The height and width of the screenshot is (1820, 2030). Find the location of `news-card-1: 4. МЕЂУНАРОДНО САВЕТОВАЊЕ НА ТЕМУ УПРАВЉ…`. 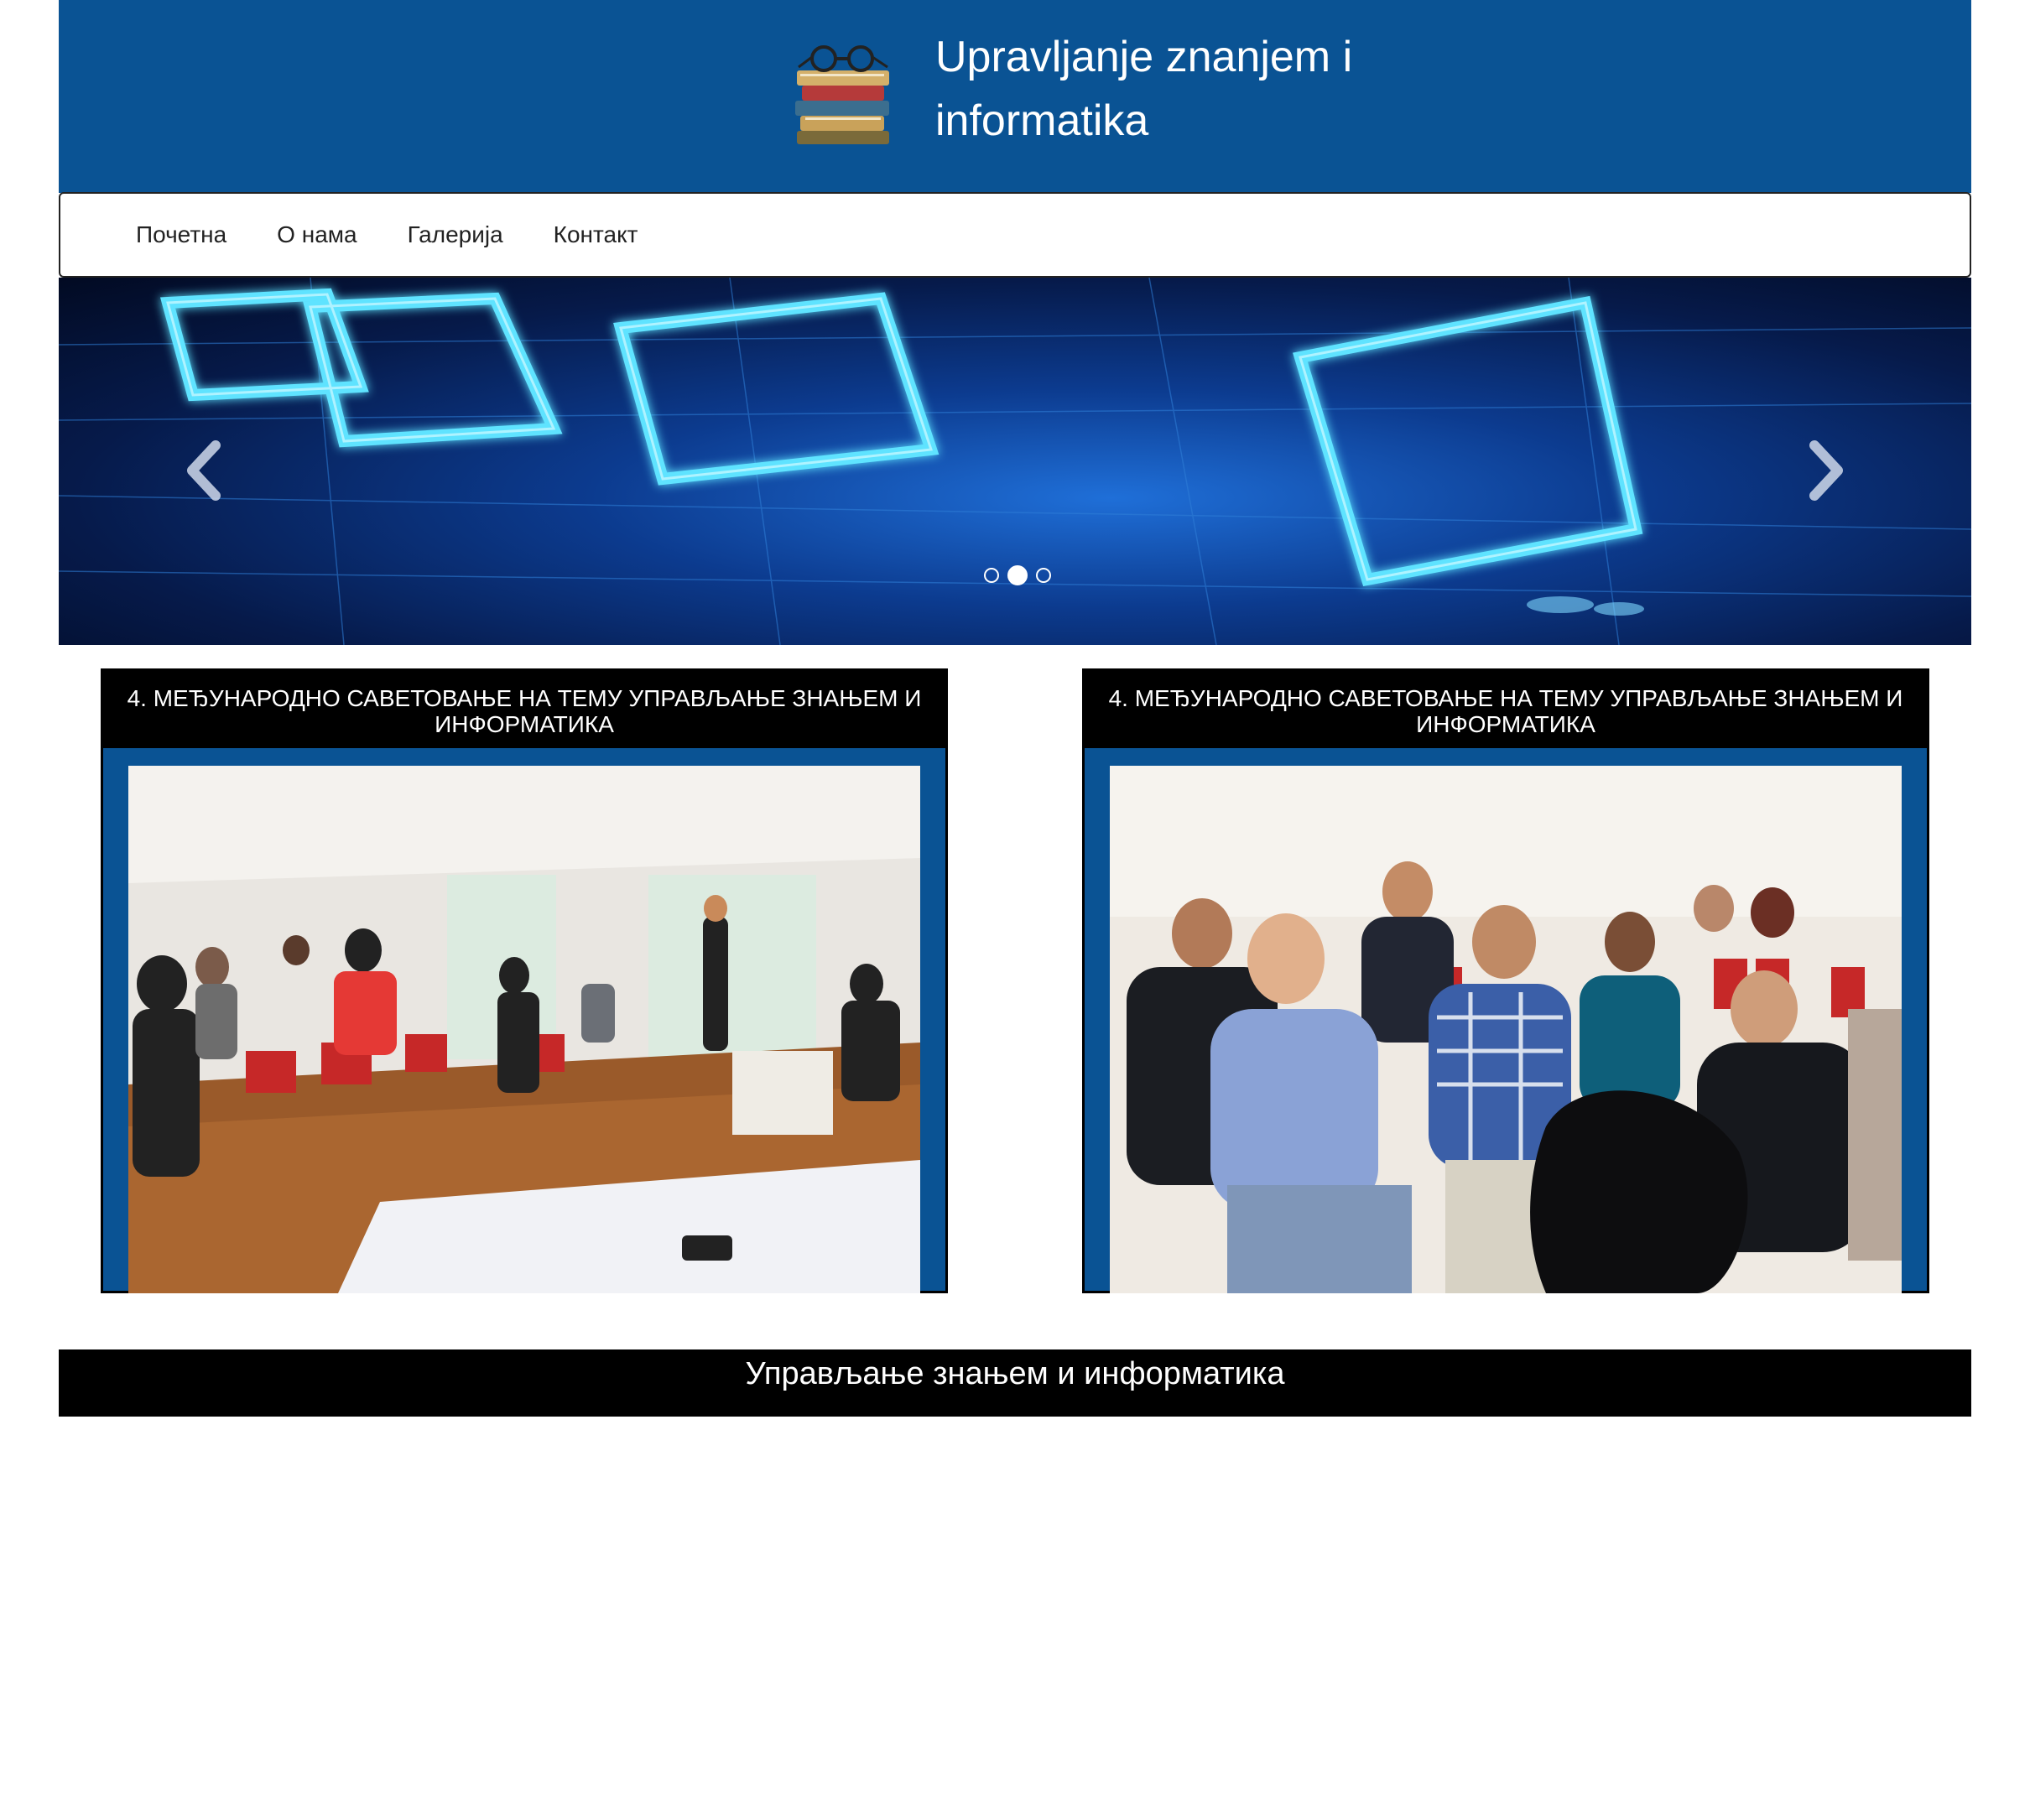

news-card-1: 4. МЕЂУНАРОДНО САВЕТОВАЊЕ НА ТЕМУ УПРАВЉ… is located at coordinates (524, 981).